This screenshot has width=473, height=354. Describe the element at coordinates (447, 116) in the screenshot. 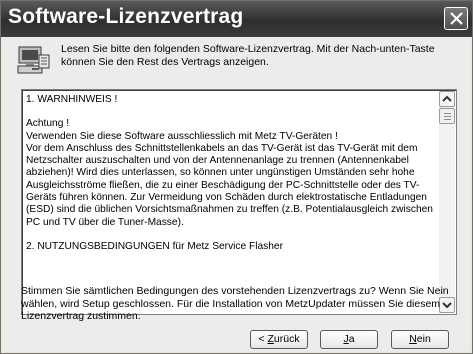

I see `scroll-thumb` at that location.